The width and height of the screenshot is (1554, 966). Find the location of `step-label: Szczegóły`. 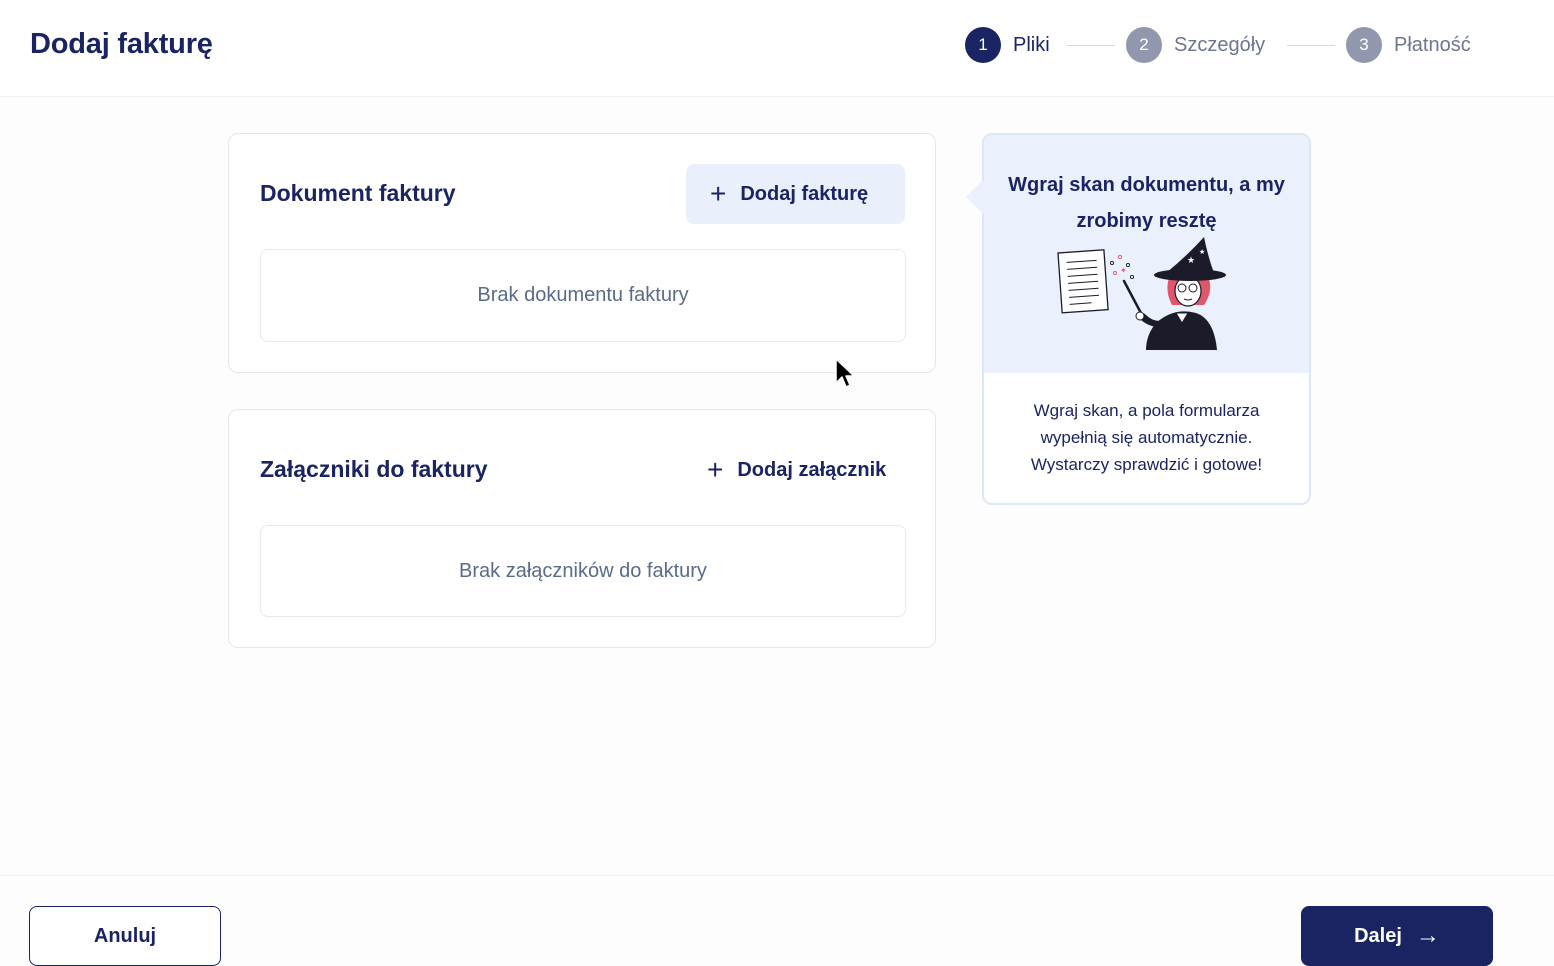

step-label: Szczegóły is located at coordinates (1220, 44).